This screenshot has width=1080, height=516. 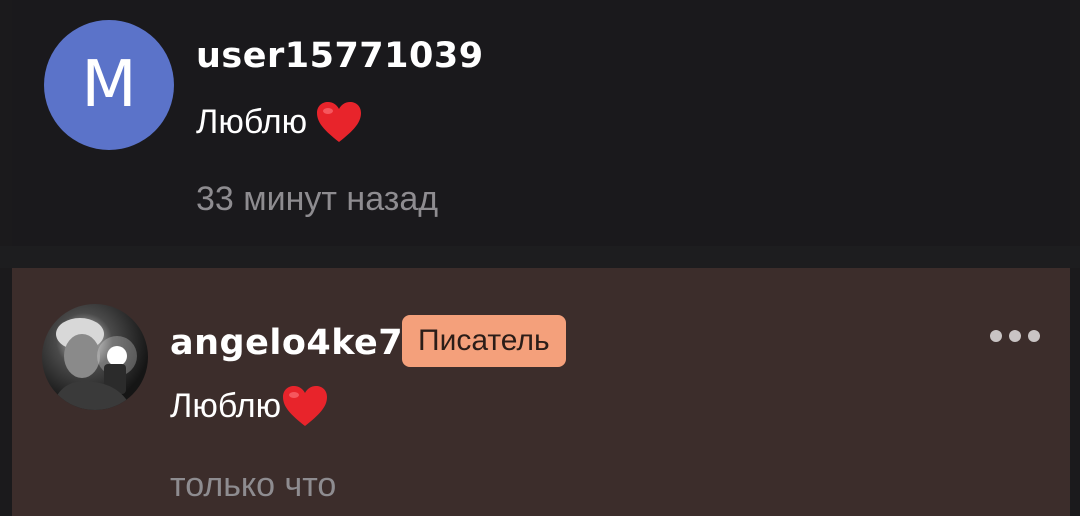 What do you see at coordinates (340, 56) in the screenshot?
I see `comment-username: user15771039` at bounding box center [340, 56].